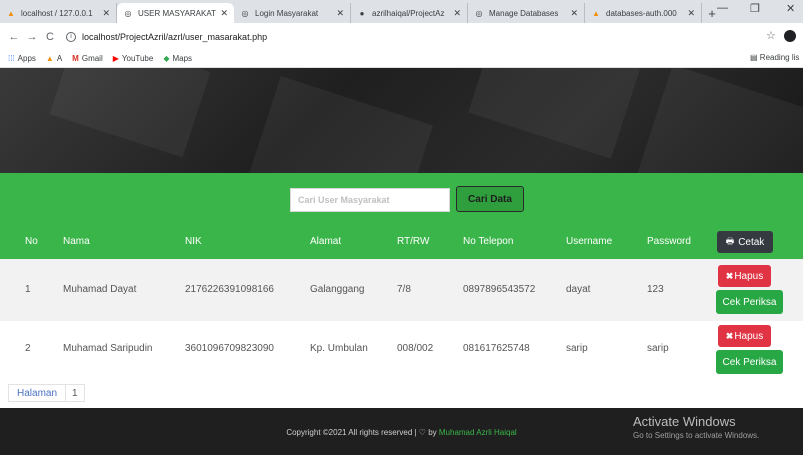  I want to click on bookmarks-bar: ⁞⁞⁞ Apps ▲ A M Gmail ▶ YouTube ◆ Maps, so click(401, 59).